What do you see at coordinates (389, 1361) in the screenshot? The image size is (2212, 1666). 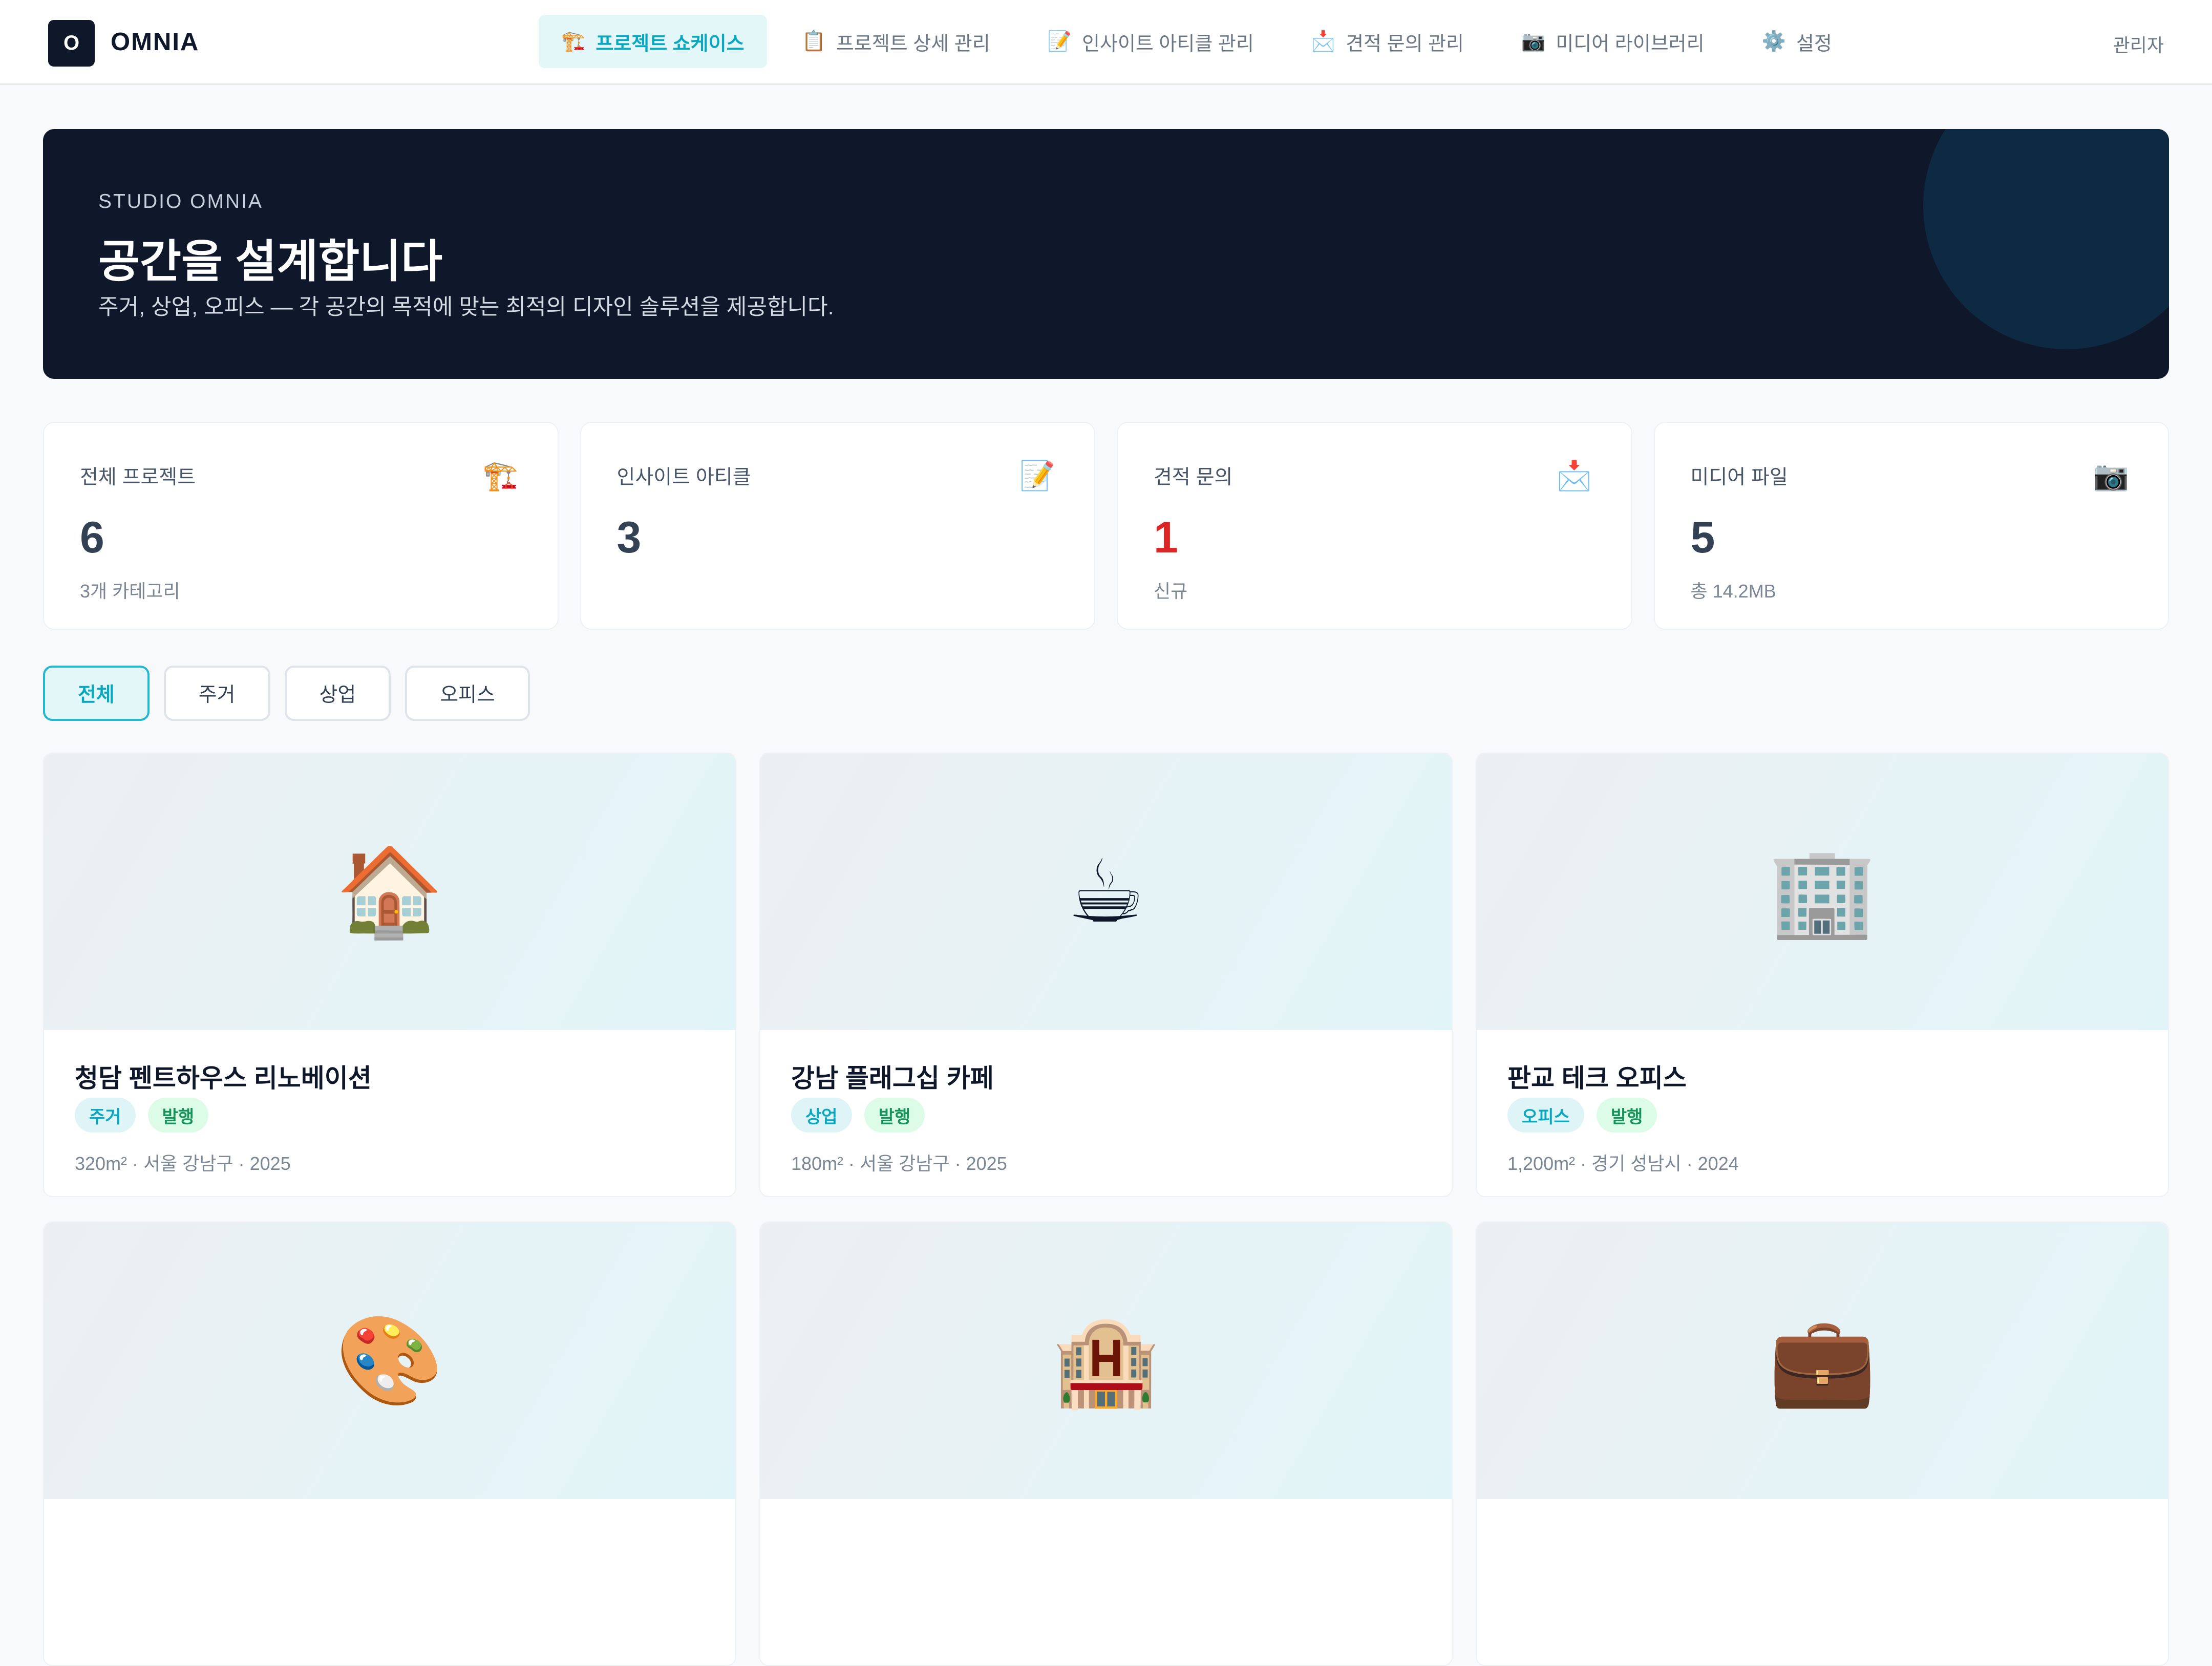 I see `palette-icon: 🎨` at bounding box center [389, 1361].